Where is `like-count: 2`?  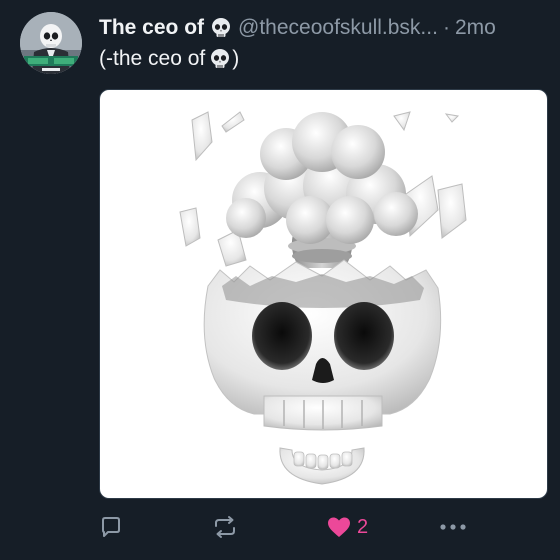 like-count: 2 is located at coordinates (363, 526).